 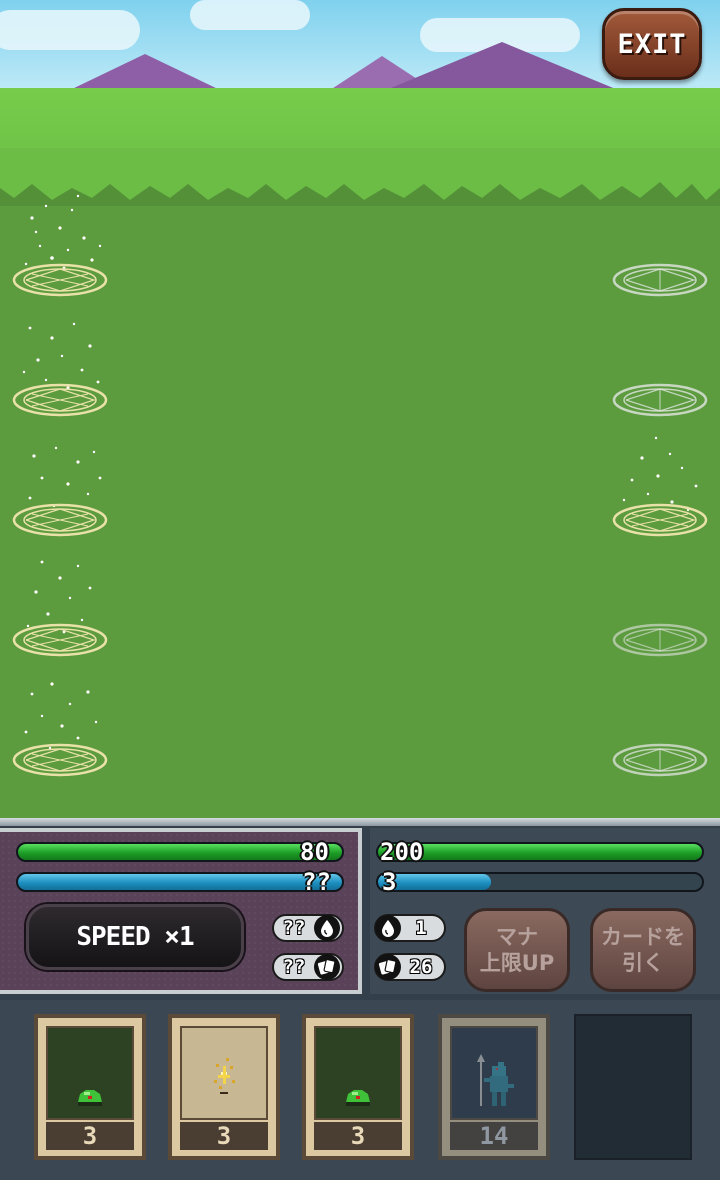 I want to click on enemy-deck-pill: 26, so click(x=410, y=967).